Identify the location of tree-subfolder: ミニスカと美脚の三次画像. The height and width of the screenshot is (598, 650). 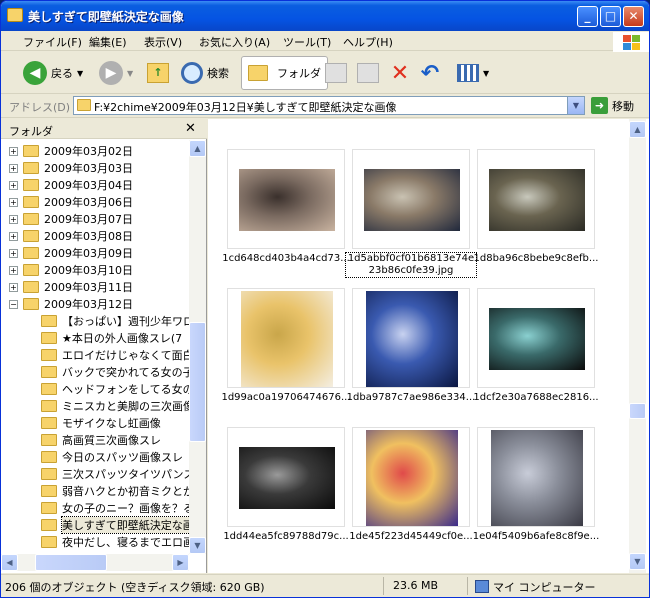
(115, 406).